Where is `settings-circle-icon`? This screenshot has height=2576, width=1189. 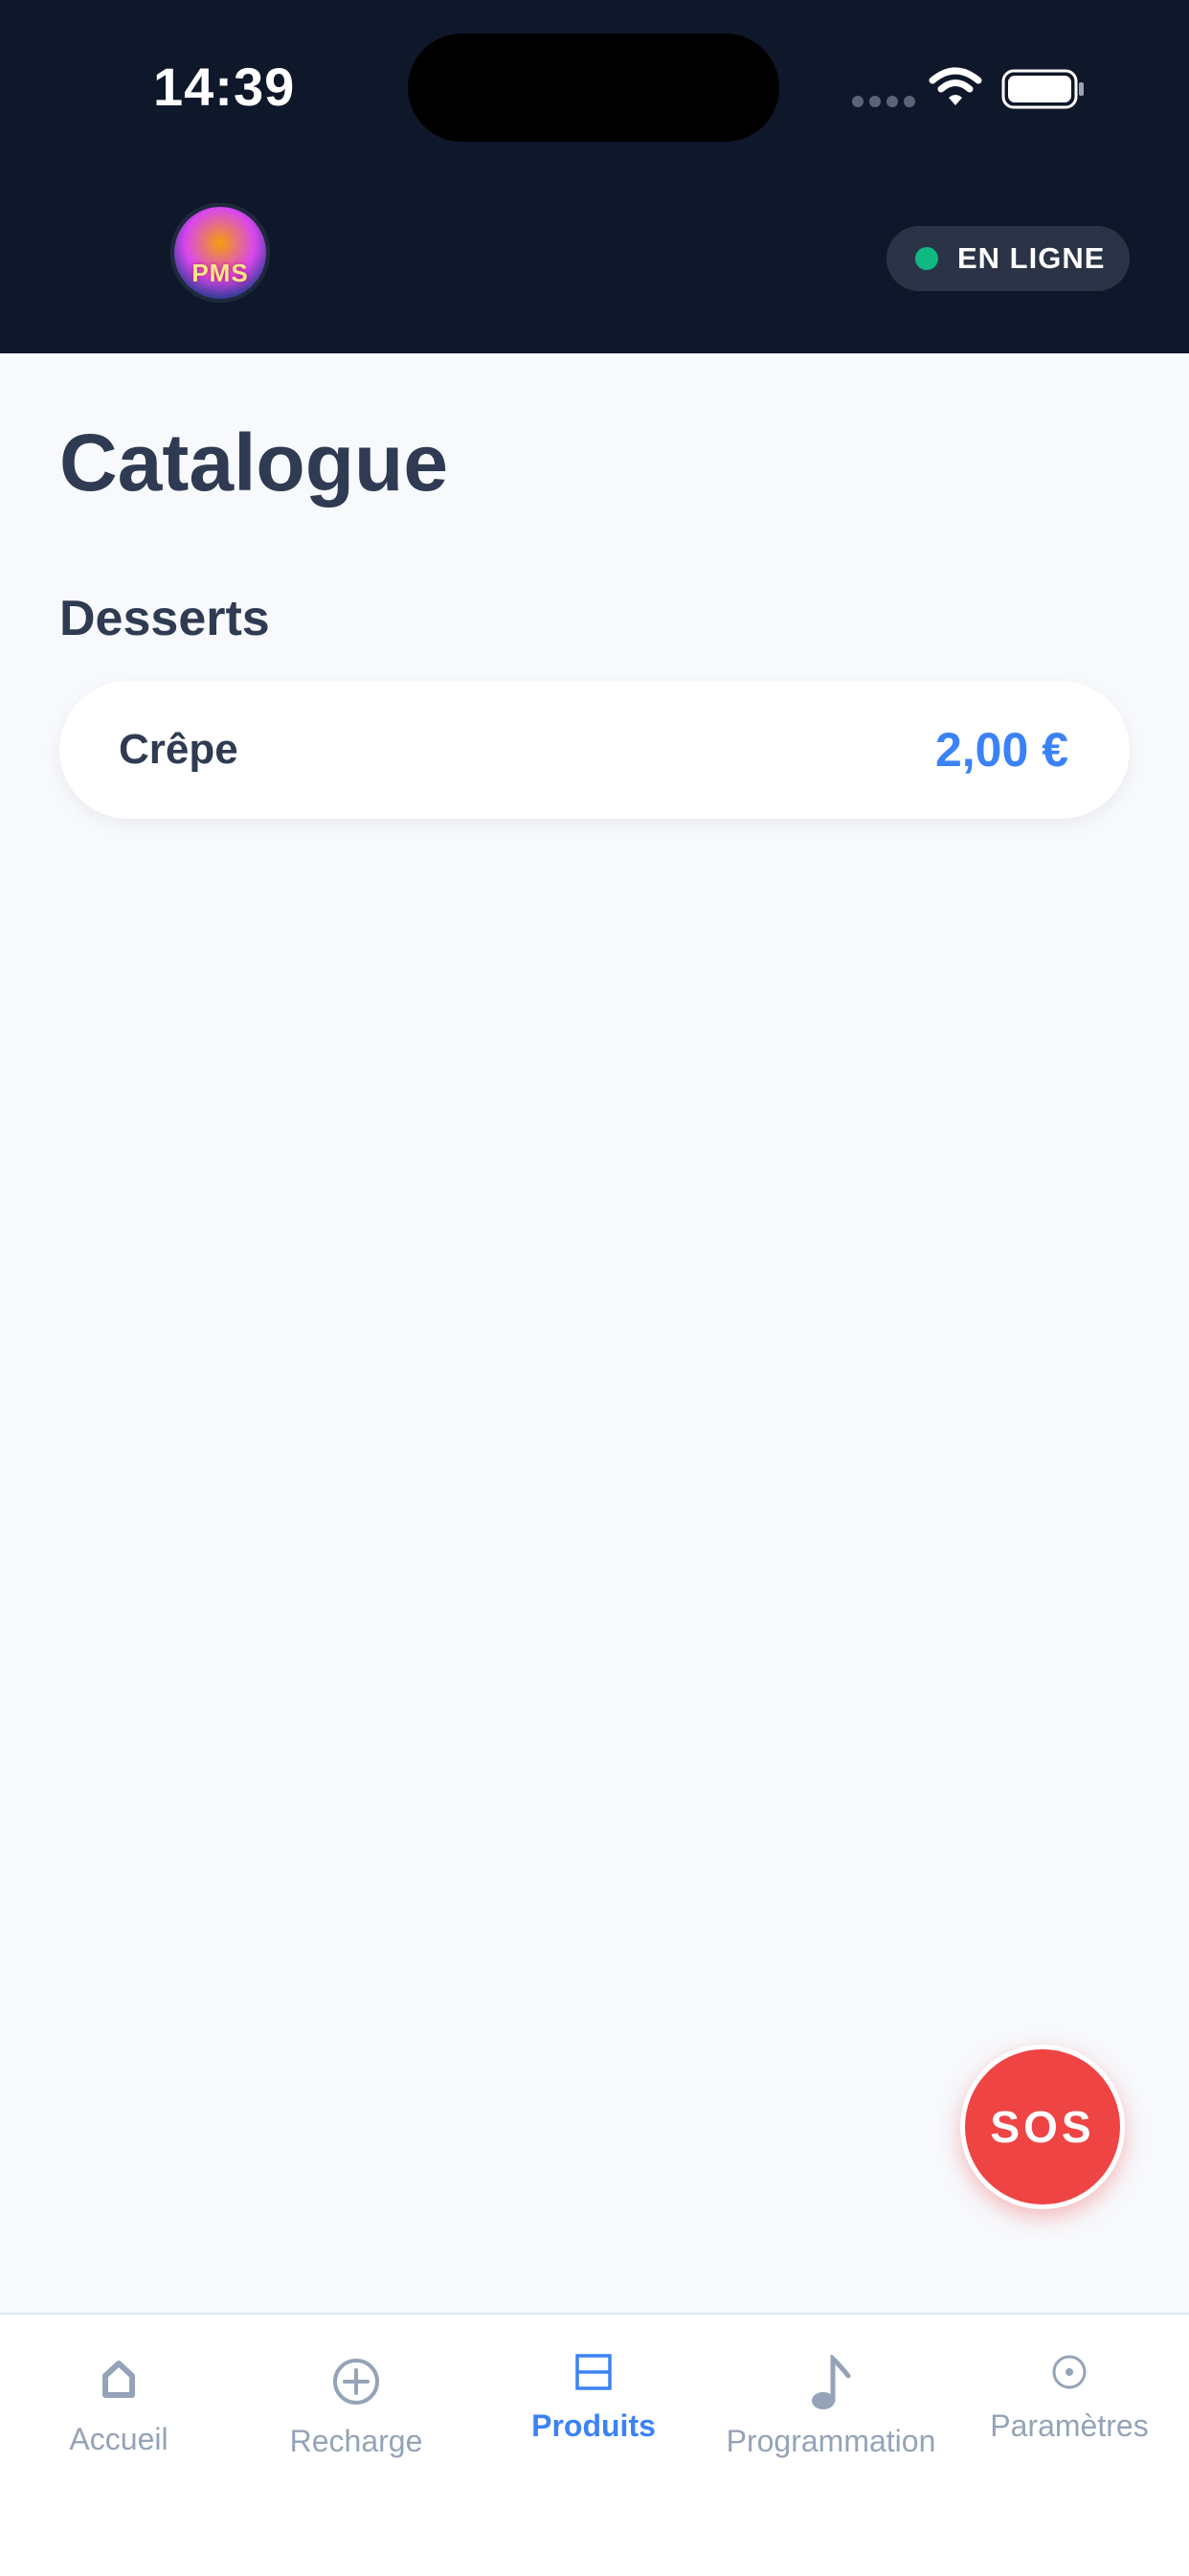 settings-circle-icon is located at coordinates (1069, 2372).